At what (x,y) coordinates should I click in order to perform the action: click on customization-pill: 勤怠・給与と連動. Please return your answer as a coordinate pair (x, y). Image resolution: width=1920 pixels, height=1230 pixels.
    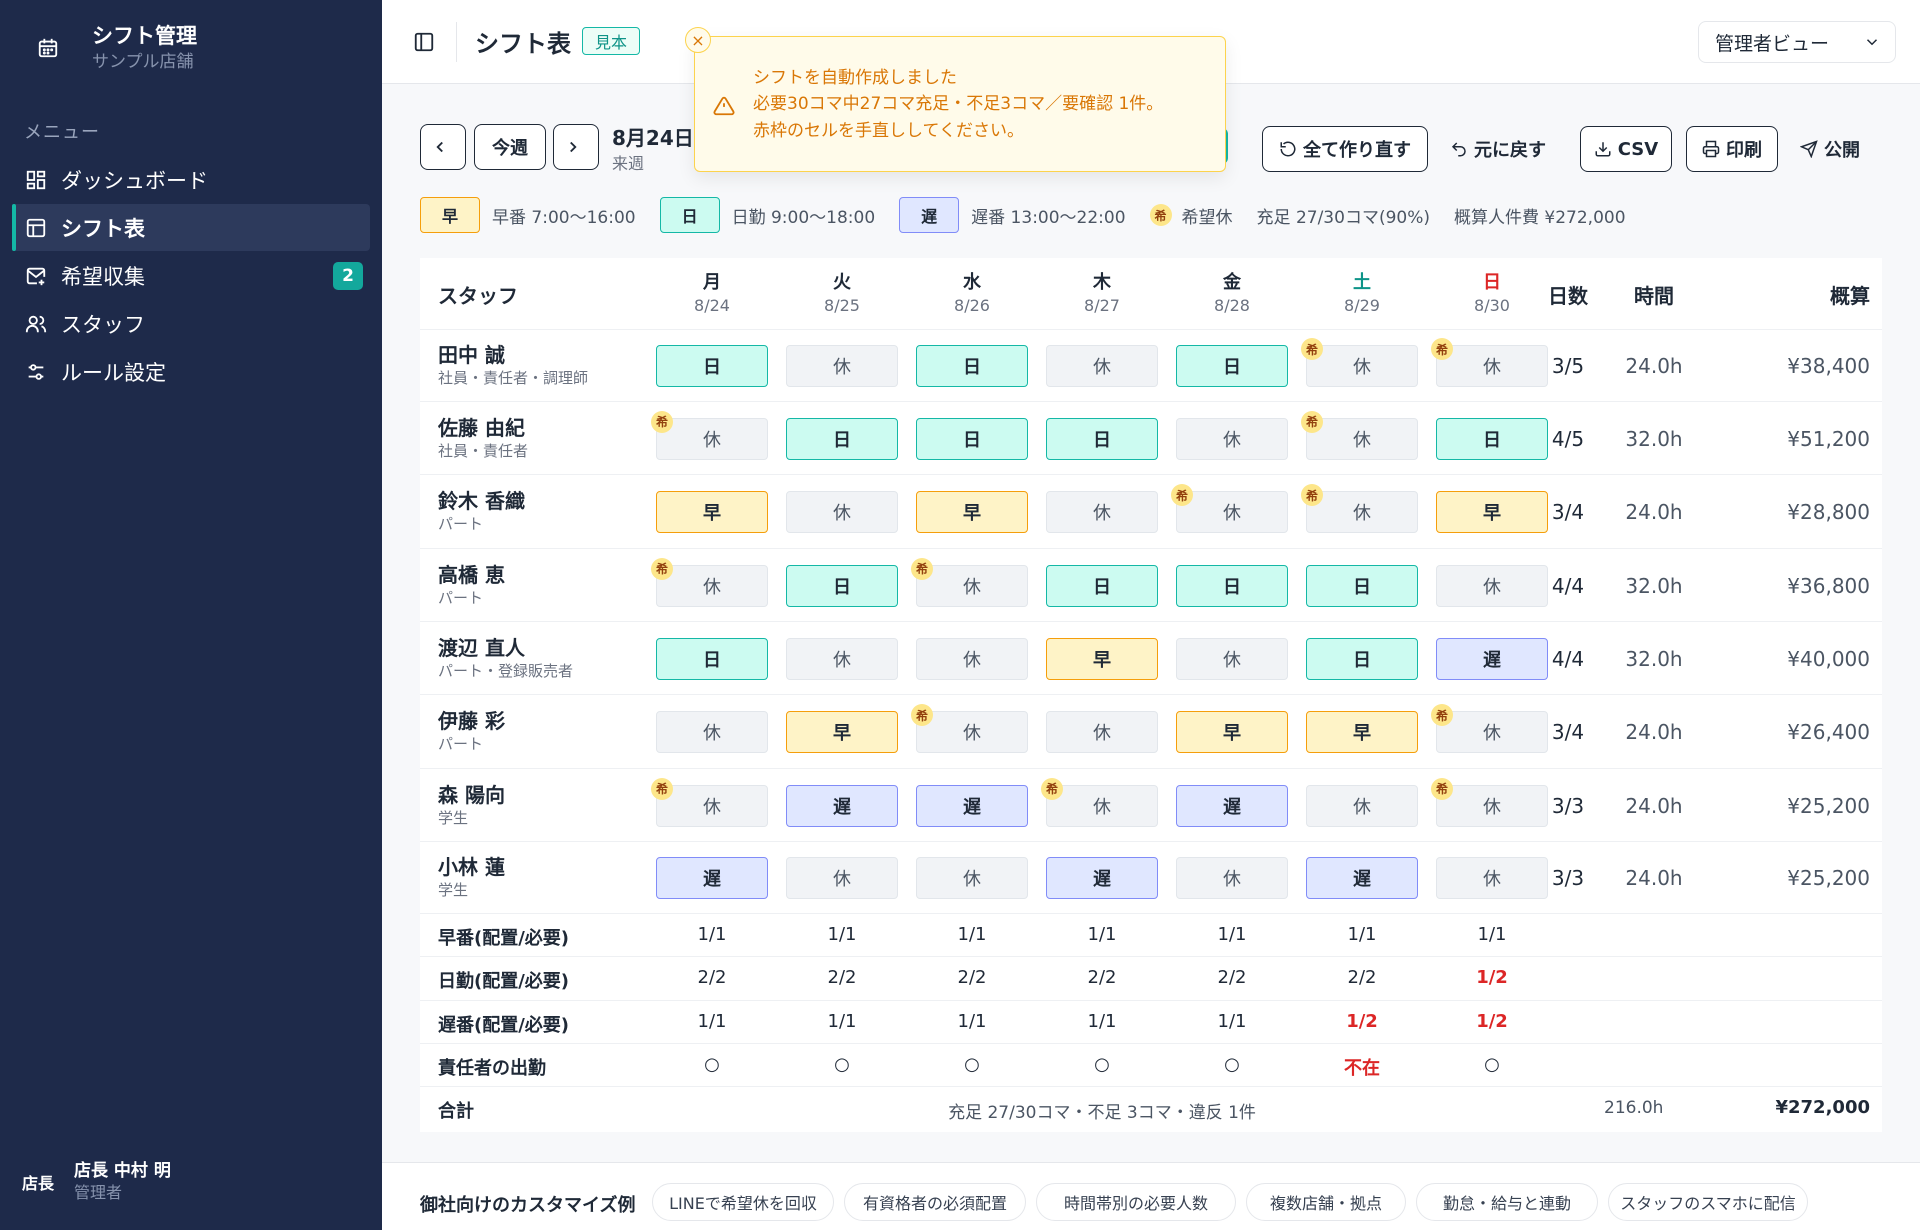
    Looking at the image, I should click on (1507, 1202).